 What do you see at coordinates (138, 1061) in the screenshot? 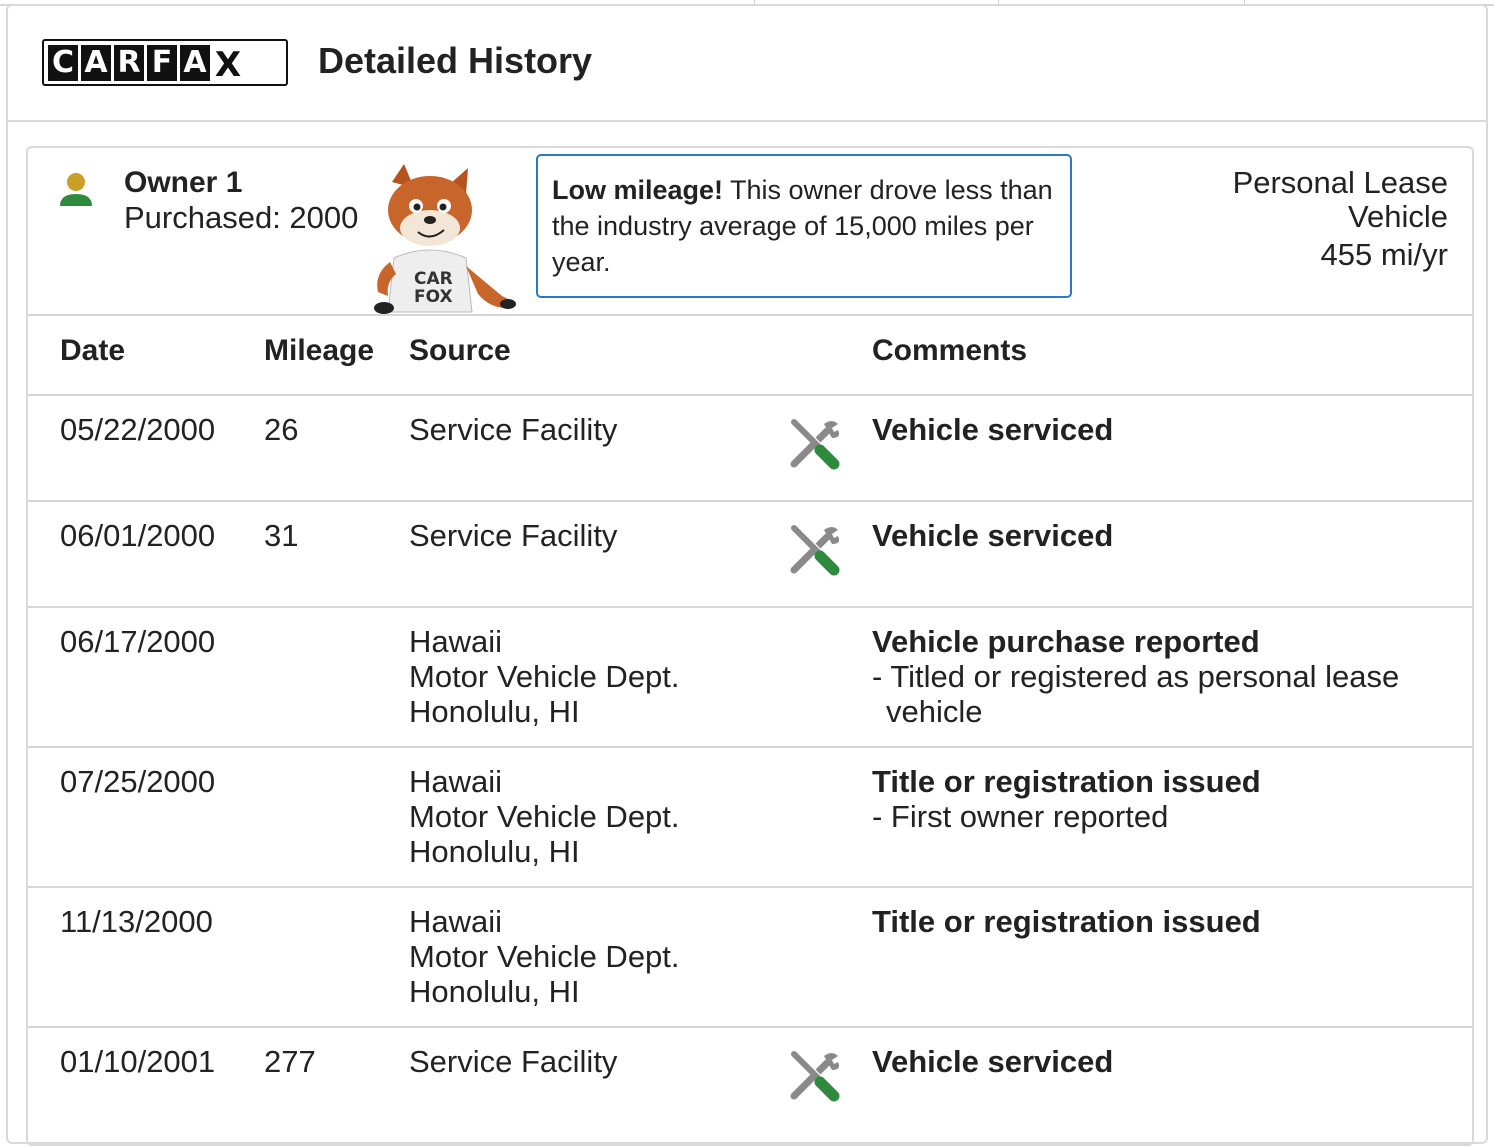
I see `row-date: 01/10/2001` at bounding box center [138, 1061].